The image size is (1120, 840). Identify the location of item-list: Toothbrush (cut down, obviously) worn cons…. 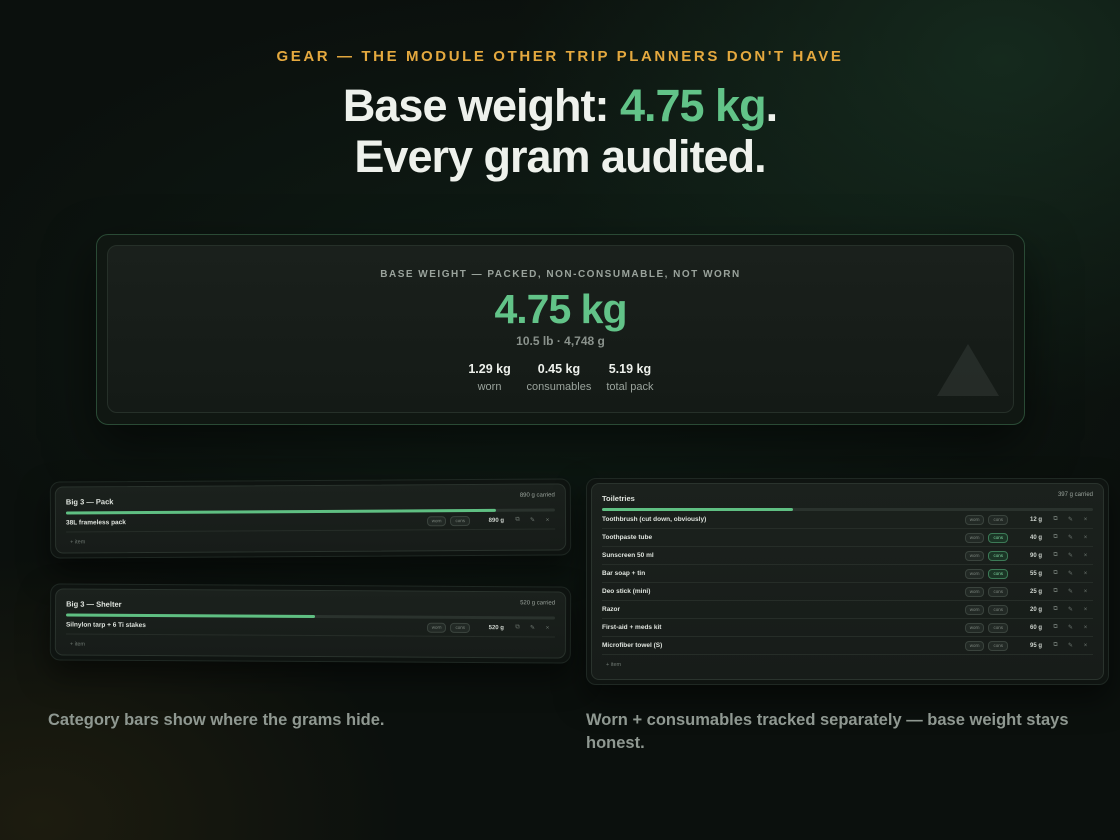
(847, 583).